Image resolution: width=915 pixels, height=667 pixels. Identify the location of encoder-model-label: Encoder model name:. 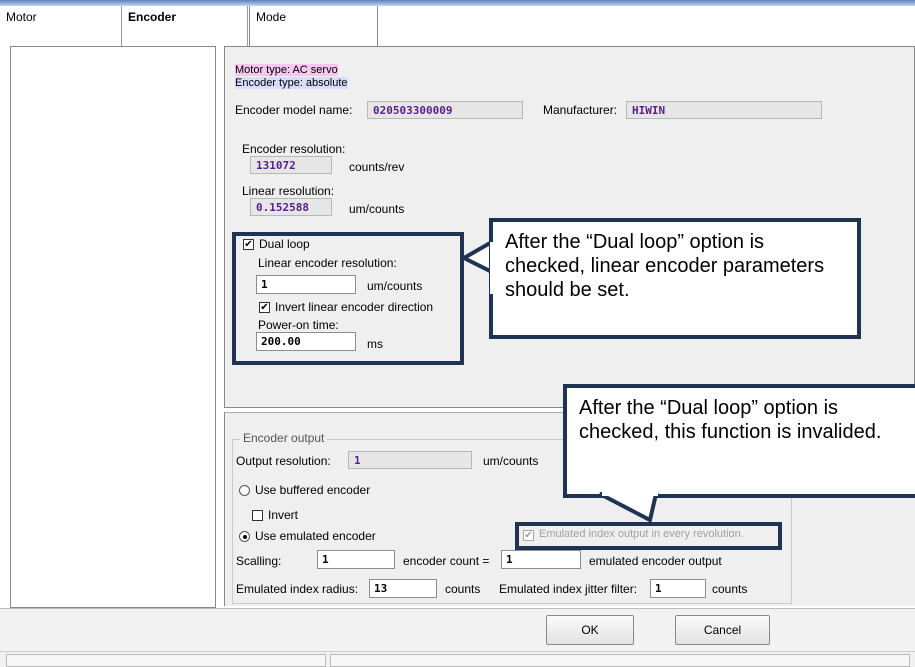
(294, 110).